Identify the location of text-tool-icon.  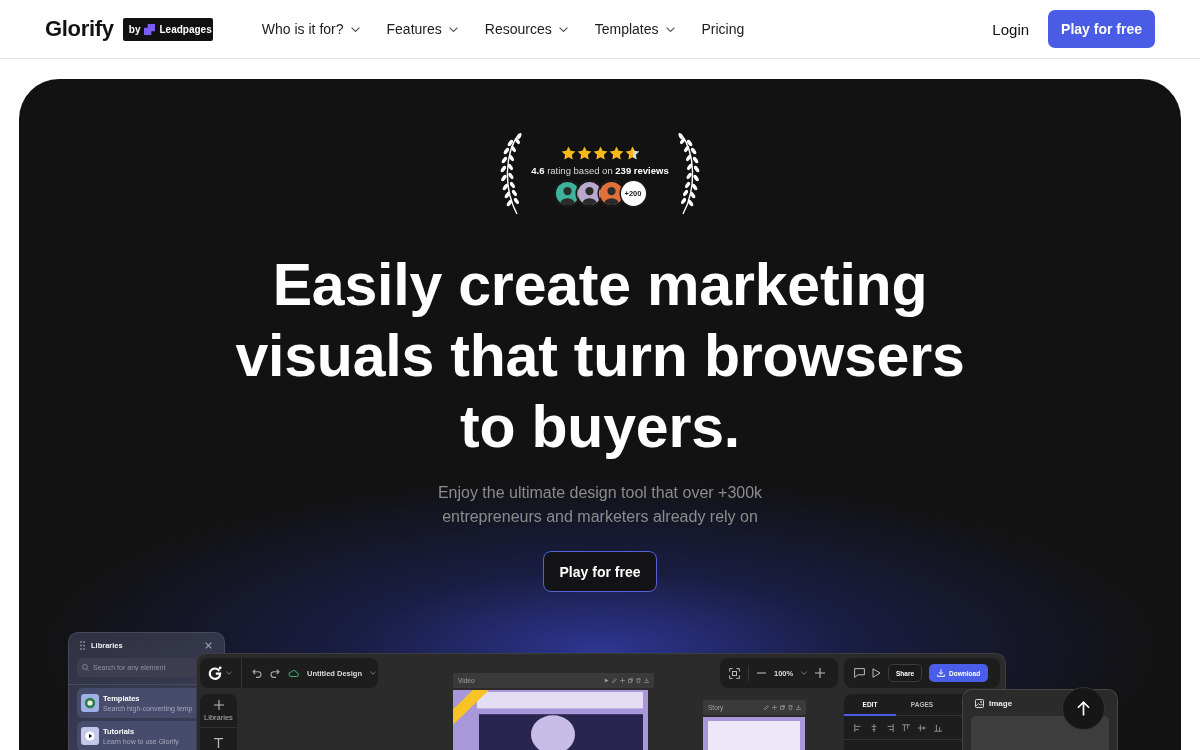
(218, 743).